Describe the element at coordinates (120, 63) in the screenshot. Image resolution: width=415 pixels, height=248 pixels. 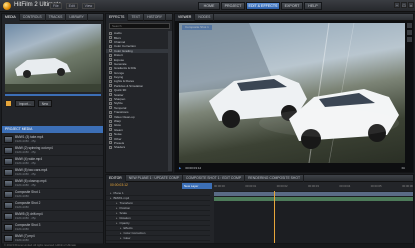
I see `effect-category-label: Generate` at that location.